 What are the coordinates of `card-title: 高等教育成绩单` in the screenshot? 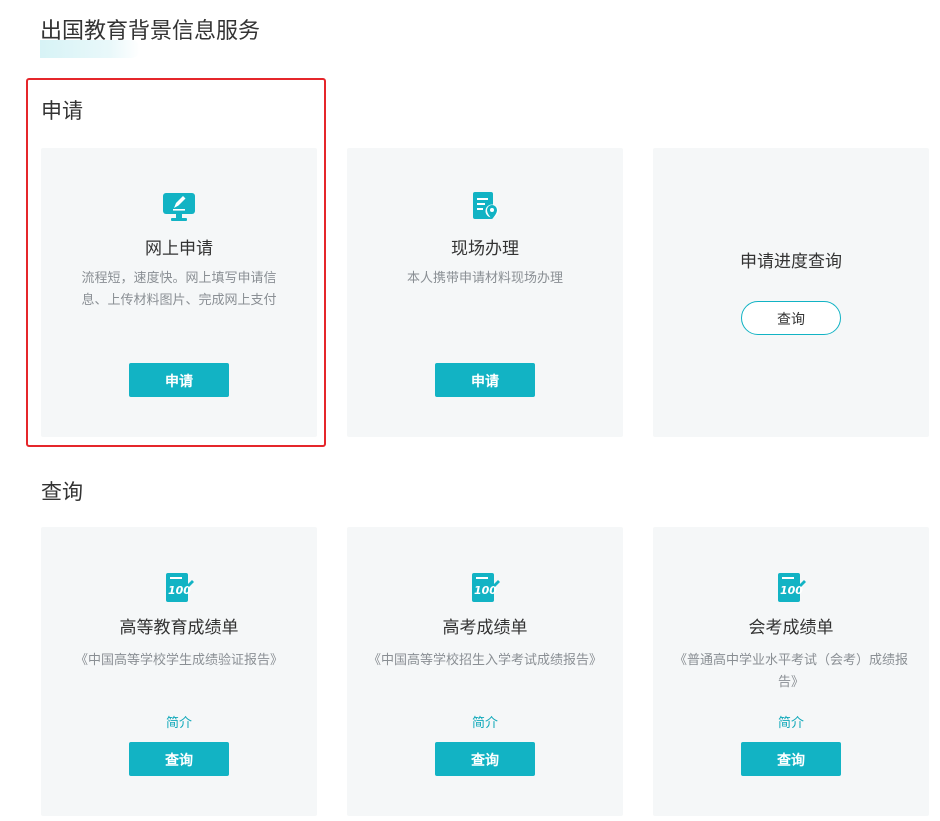 It's located at (179, 628).